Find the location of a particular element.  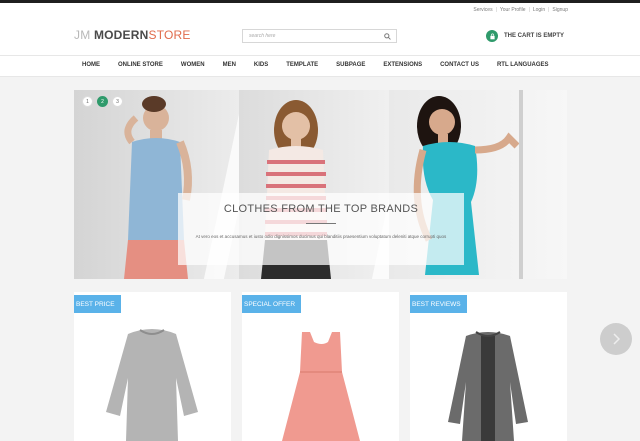

top-links: Services | Your Profile | Login | Signup is located at coordinates (520, 10).